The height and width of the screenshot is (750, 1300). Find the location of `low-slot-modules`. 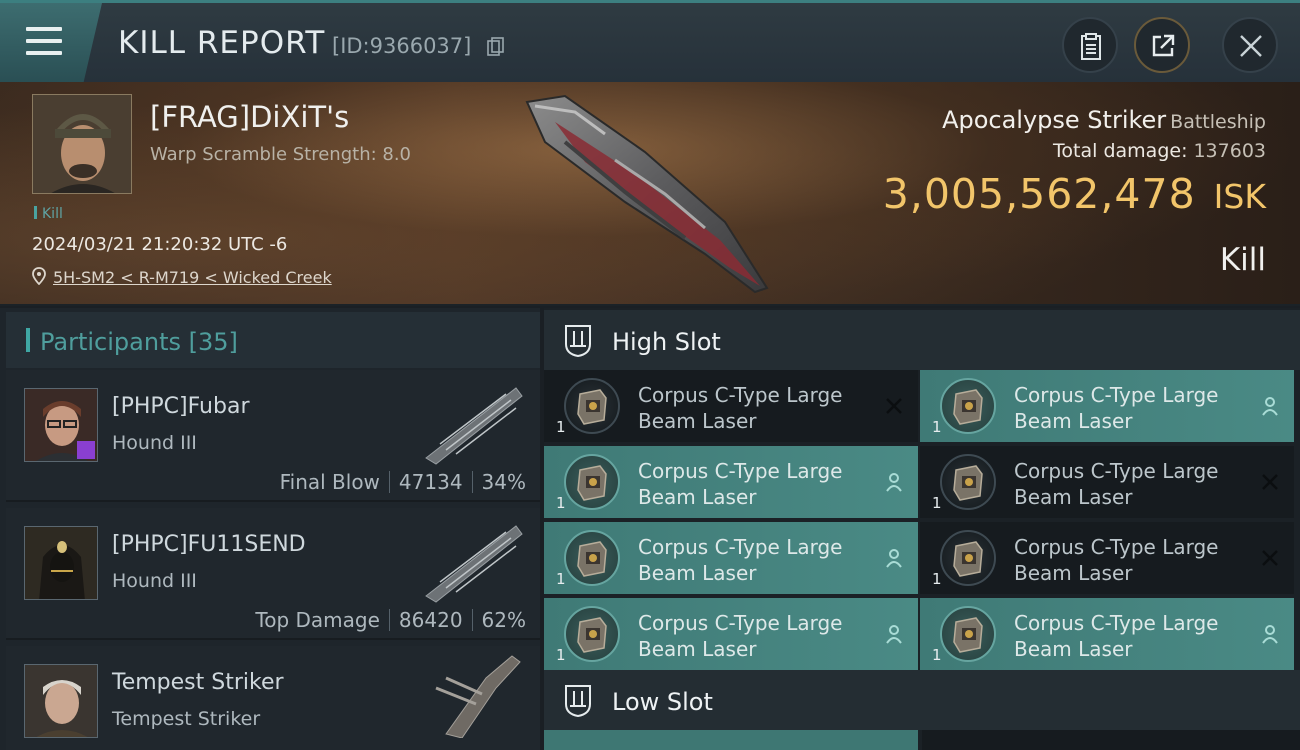

low-slot-modules is located at coordinates (922, 740).